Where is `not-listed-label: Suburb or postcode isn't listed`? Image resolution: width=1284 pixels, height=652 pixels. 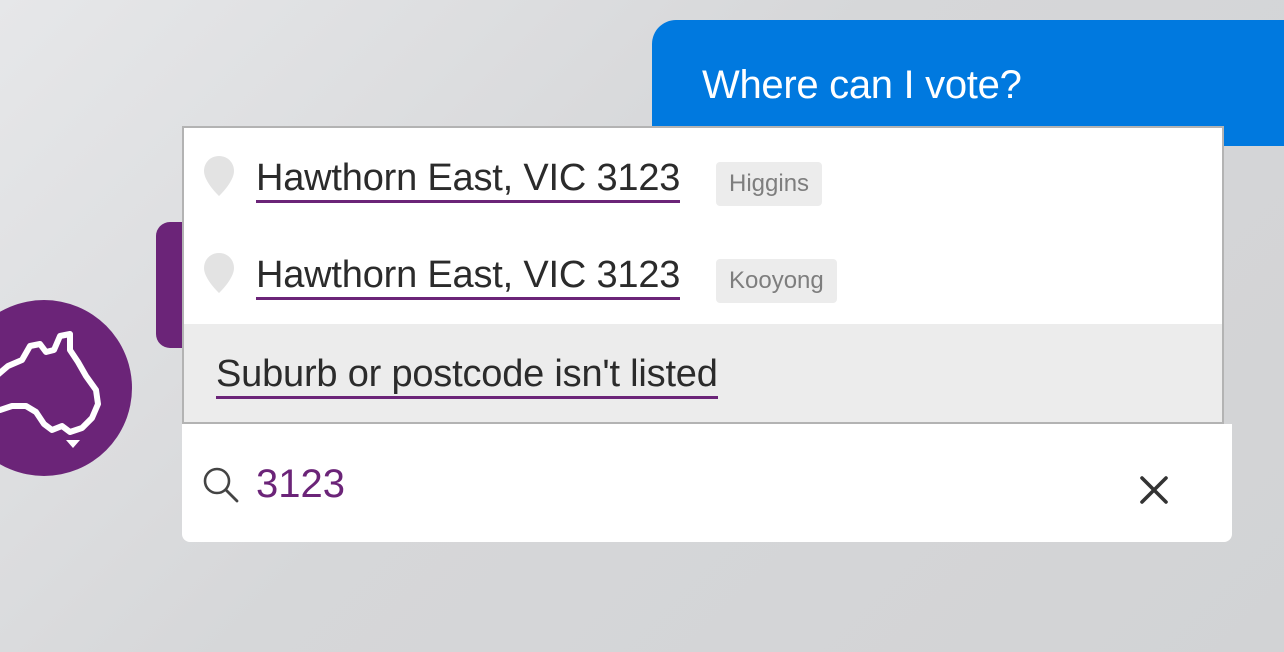
not-listed-label: Suburb or postcode isn't listed is located at coordinates (467, 375).